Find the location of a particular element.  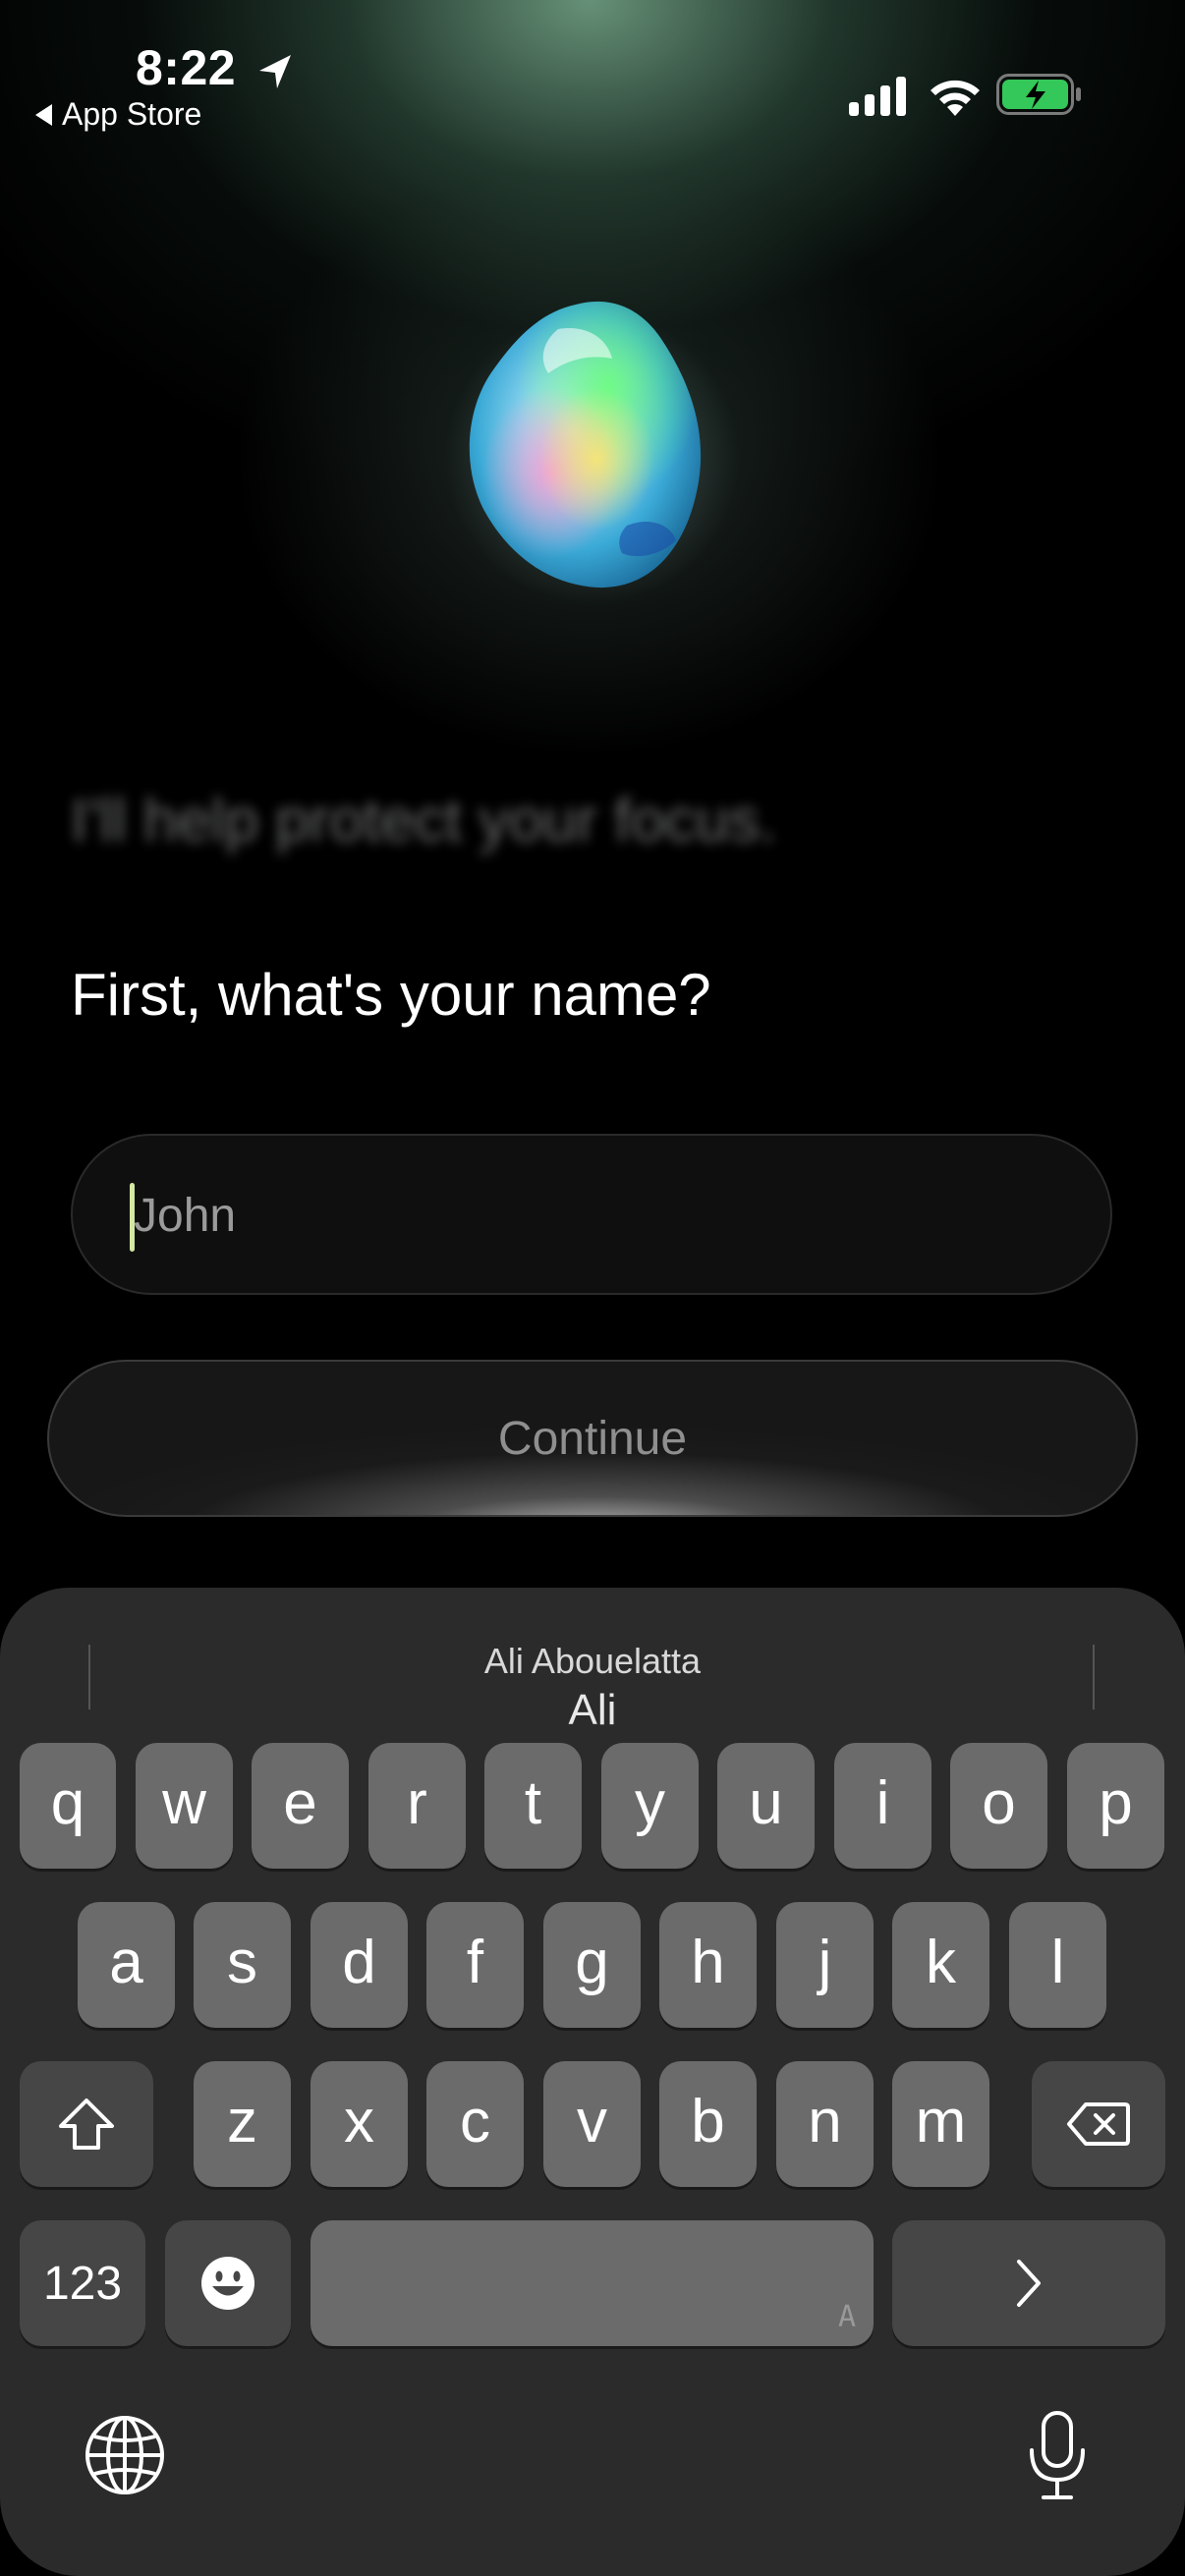

key-m: m is located at coordinates (941, 2124).